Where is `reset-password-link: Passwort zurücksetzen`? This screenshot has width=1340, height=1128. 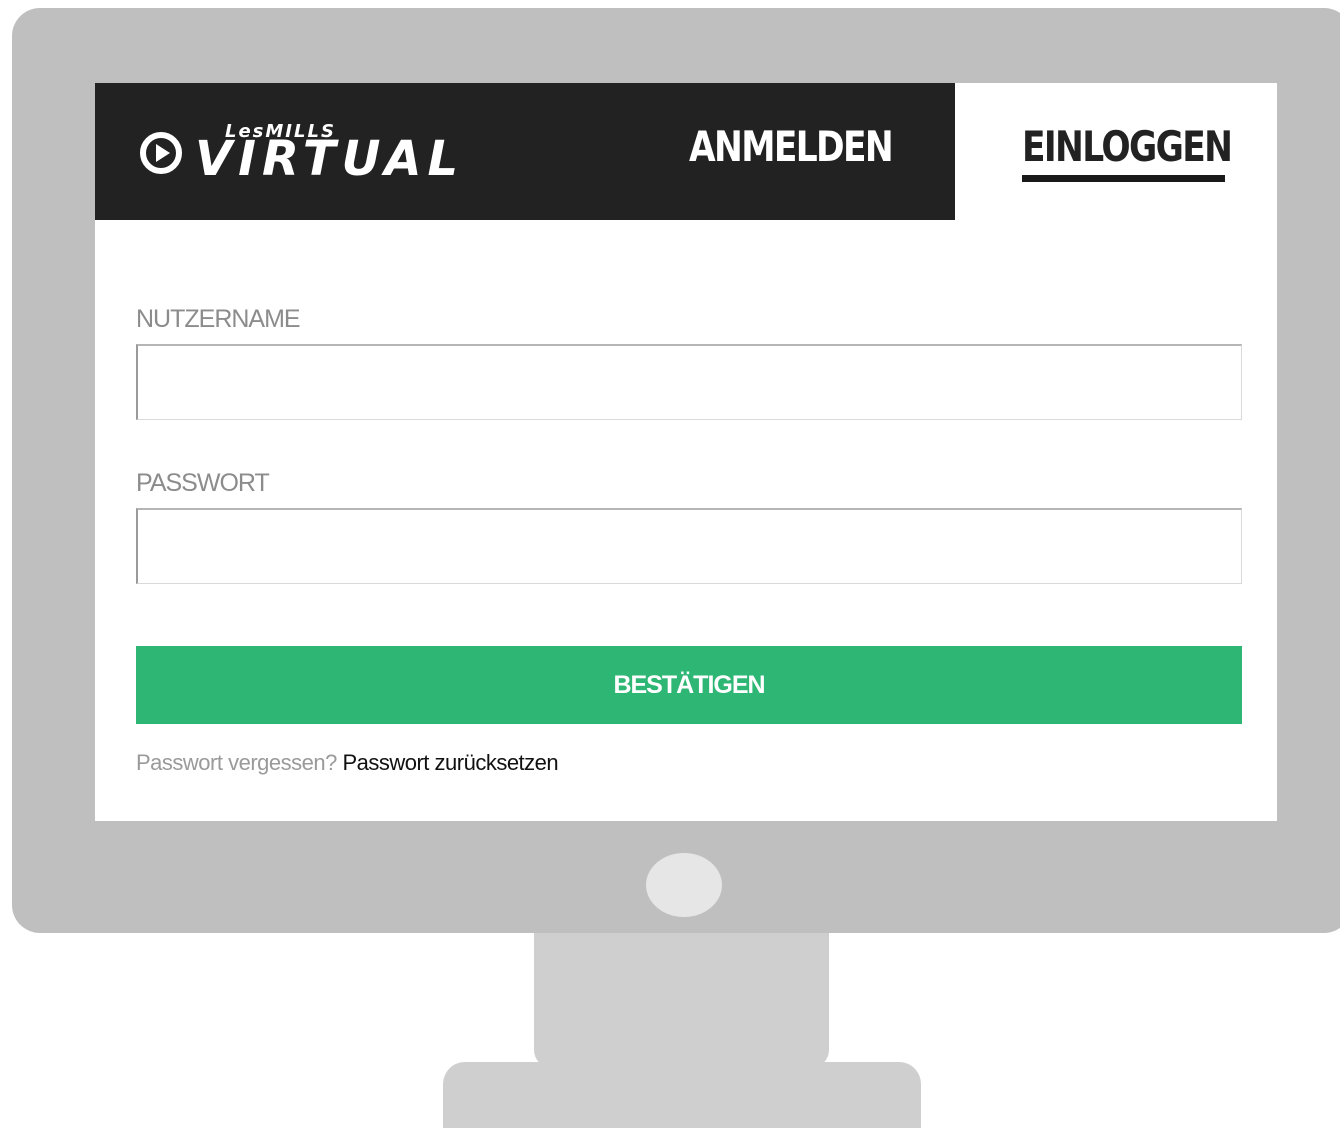
reset-password-link: Passwort zurücksetzen is located at coordinates (450, 762).